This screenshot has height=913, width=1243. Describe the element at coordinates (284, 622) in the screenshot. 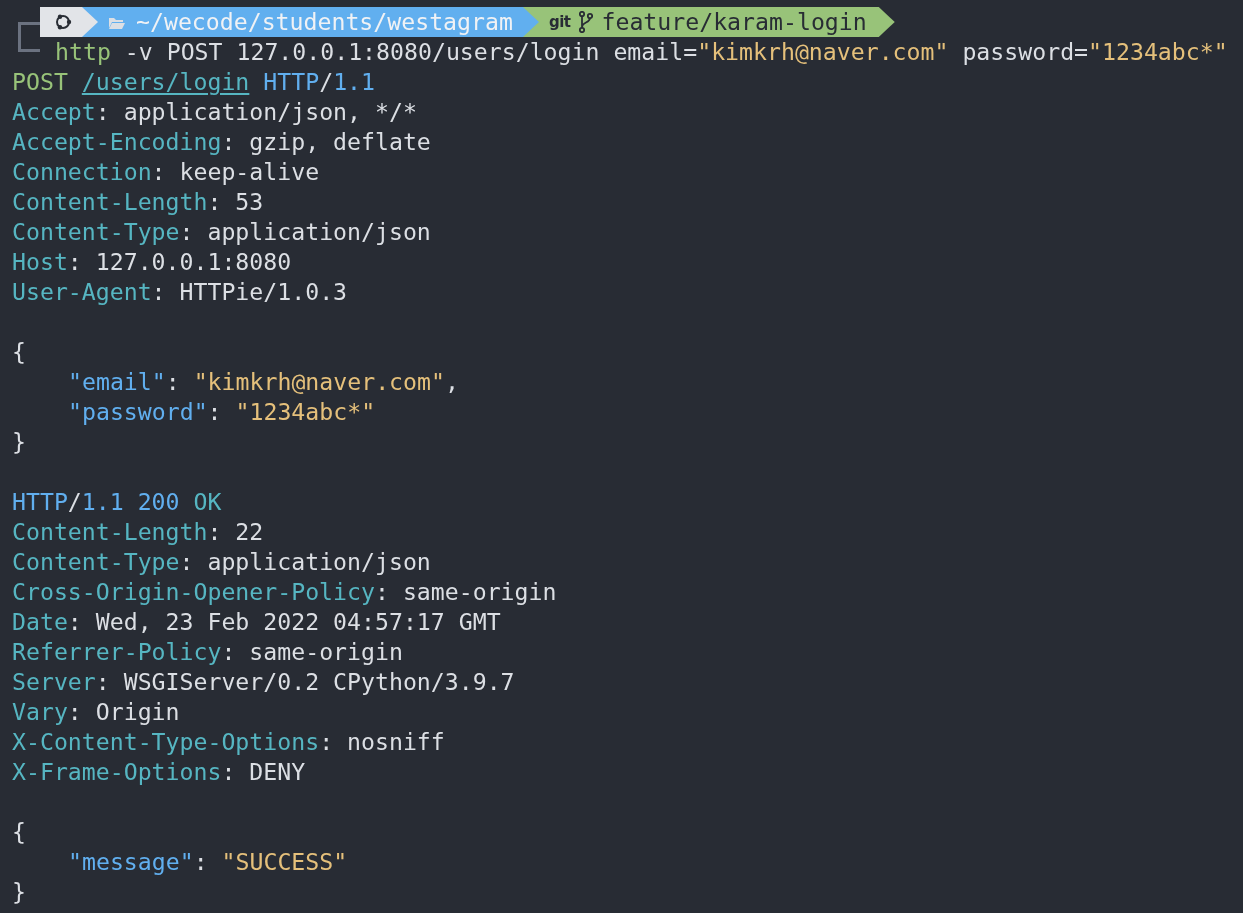

I see `output-text: : Wed, 23 Feb 2022 04:57:17 GMT` at that location.